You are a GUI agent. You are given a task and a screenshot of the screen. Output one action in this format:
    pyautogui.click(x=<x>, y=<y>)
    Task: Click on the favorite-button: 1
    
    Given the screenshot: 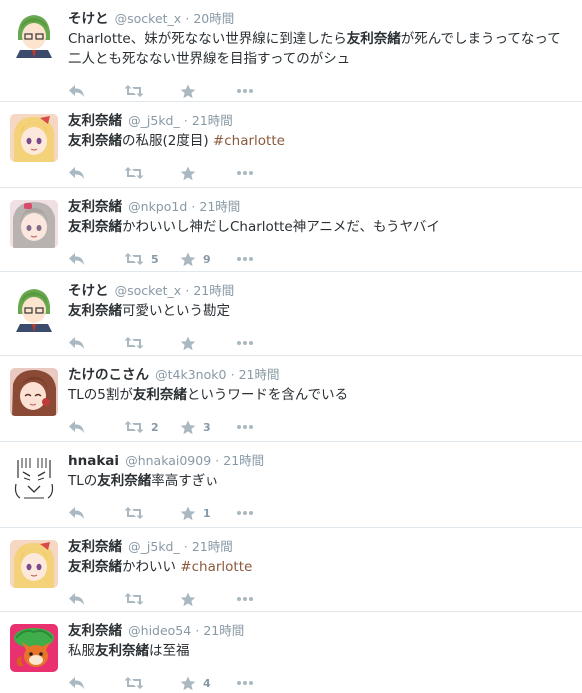 What is the action you would take?
    pyautogui.click(x=208, y=513)
    